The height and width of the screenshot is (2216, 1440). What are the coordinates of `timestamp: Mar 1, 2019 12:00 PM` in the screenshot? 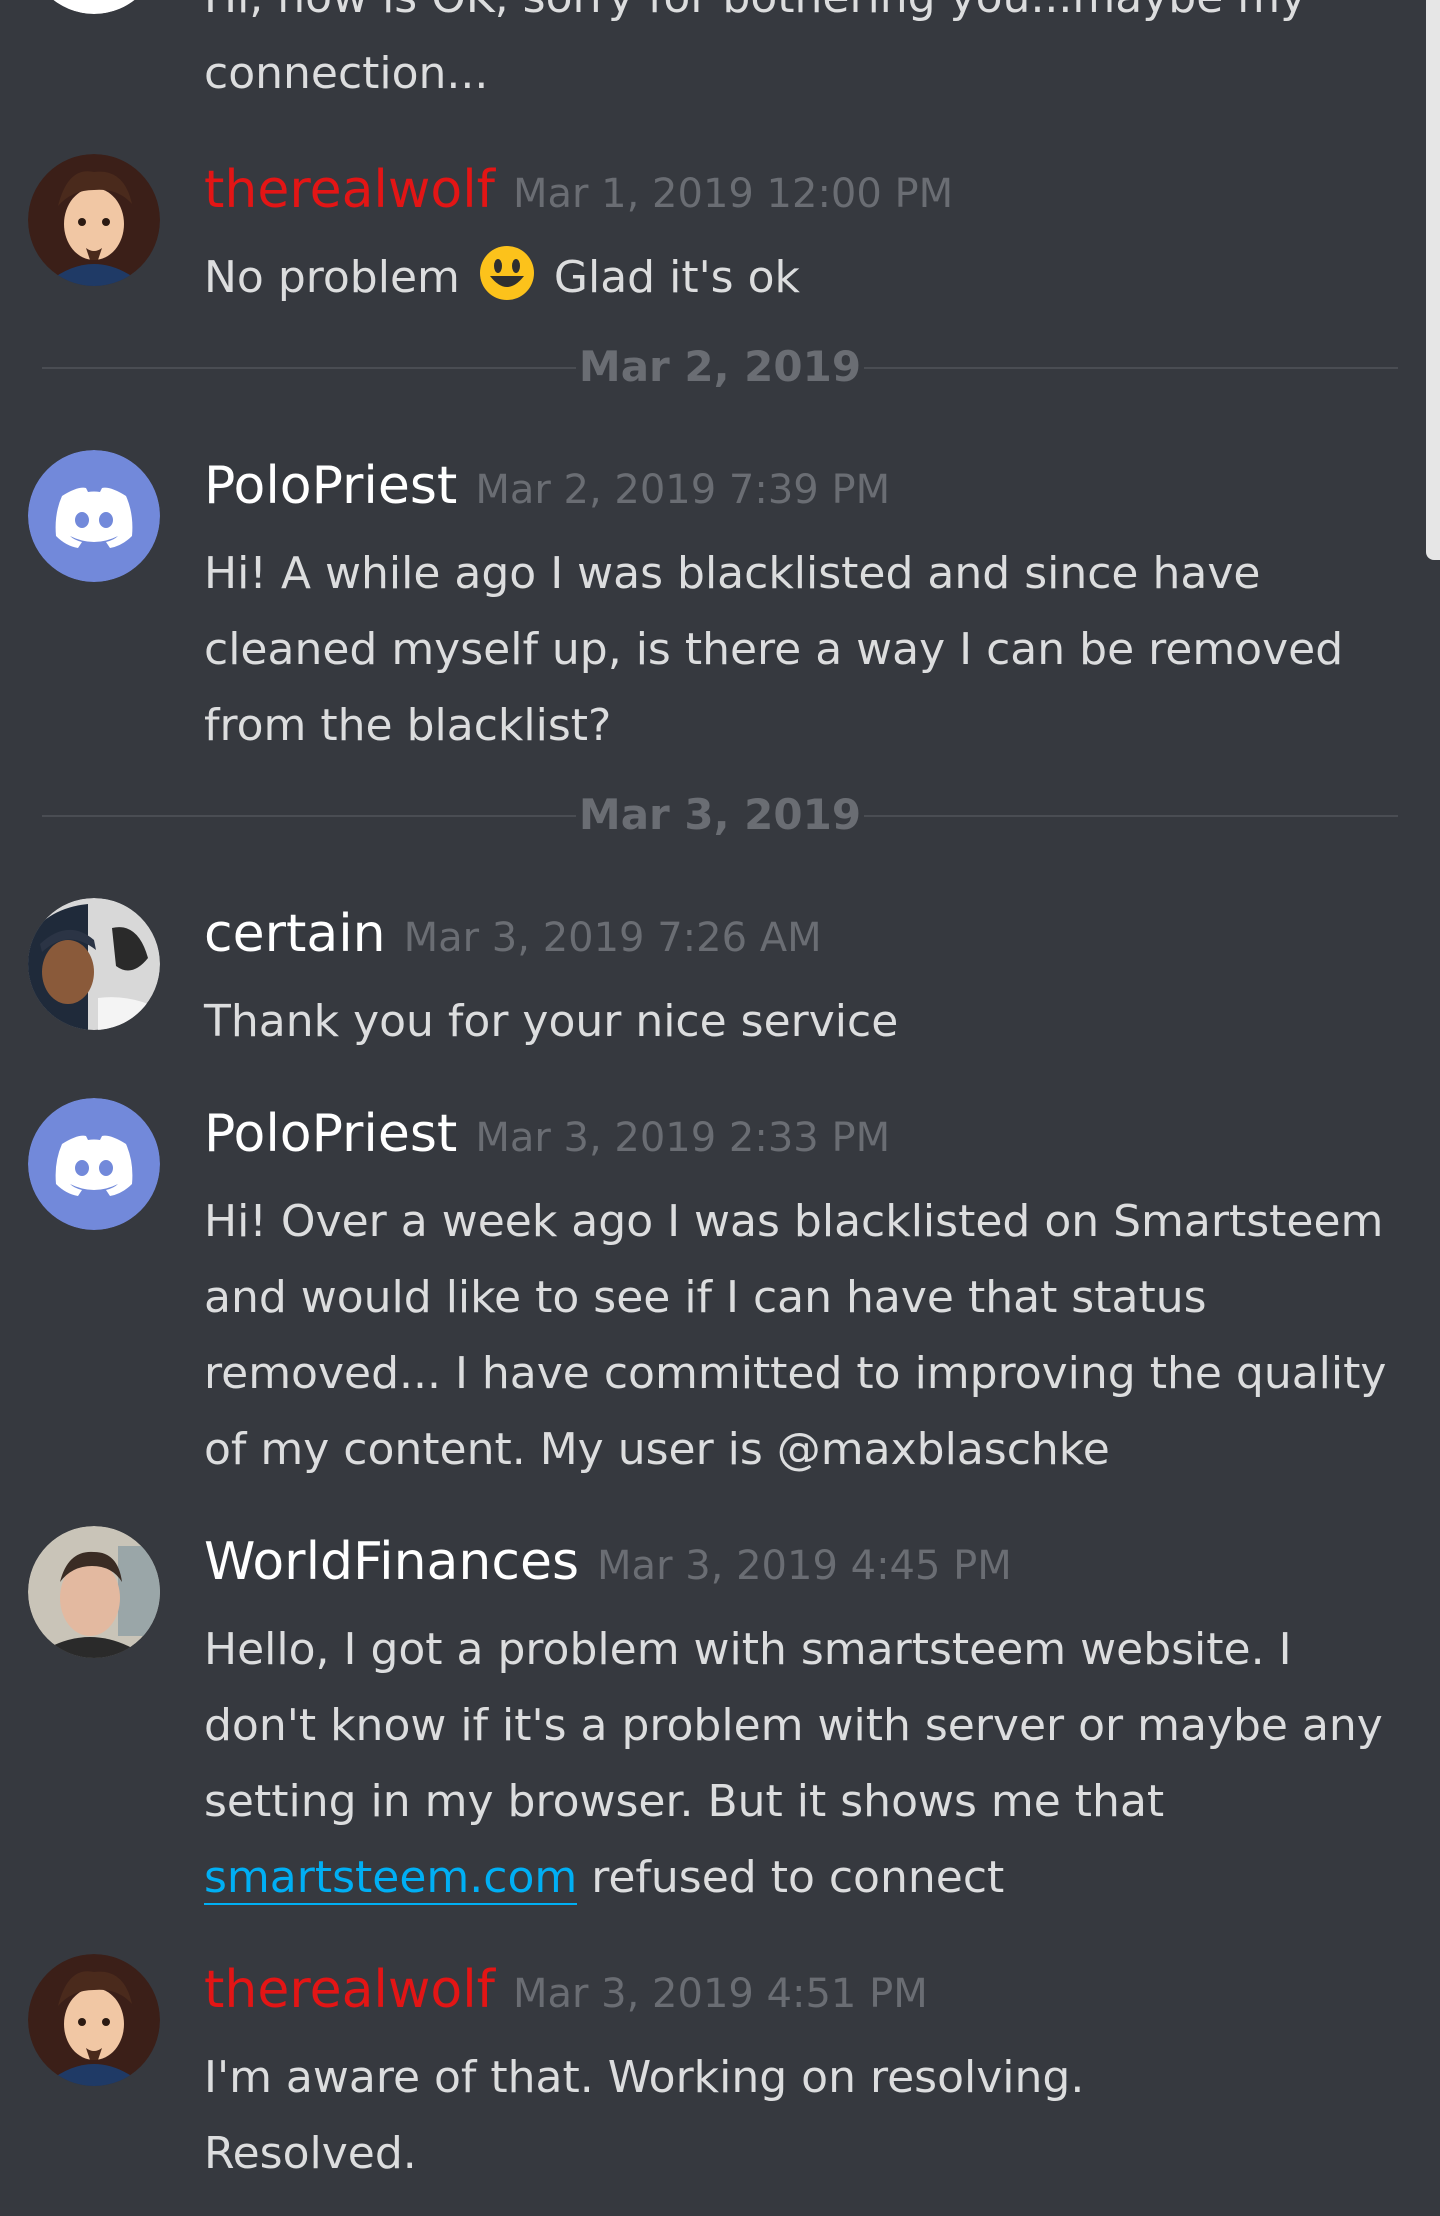 It's located at (733, 194).